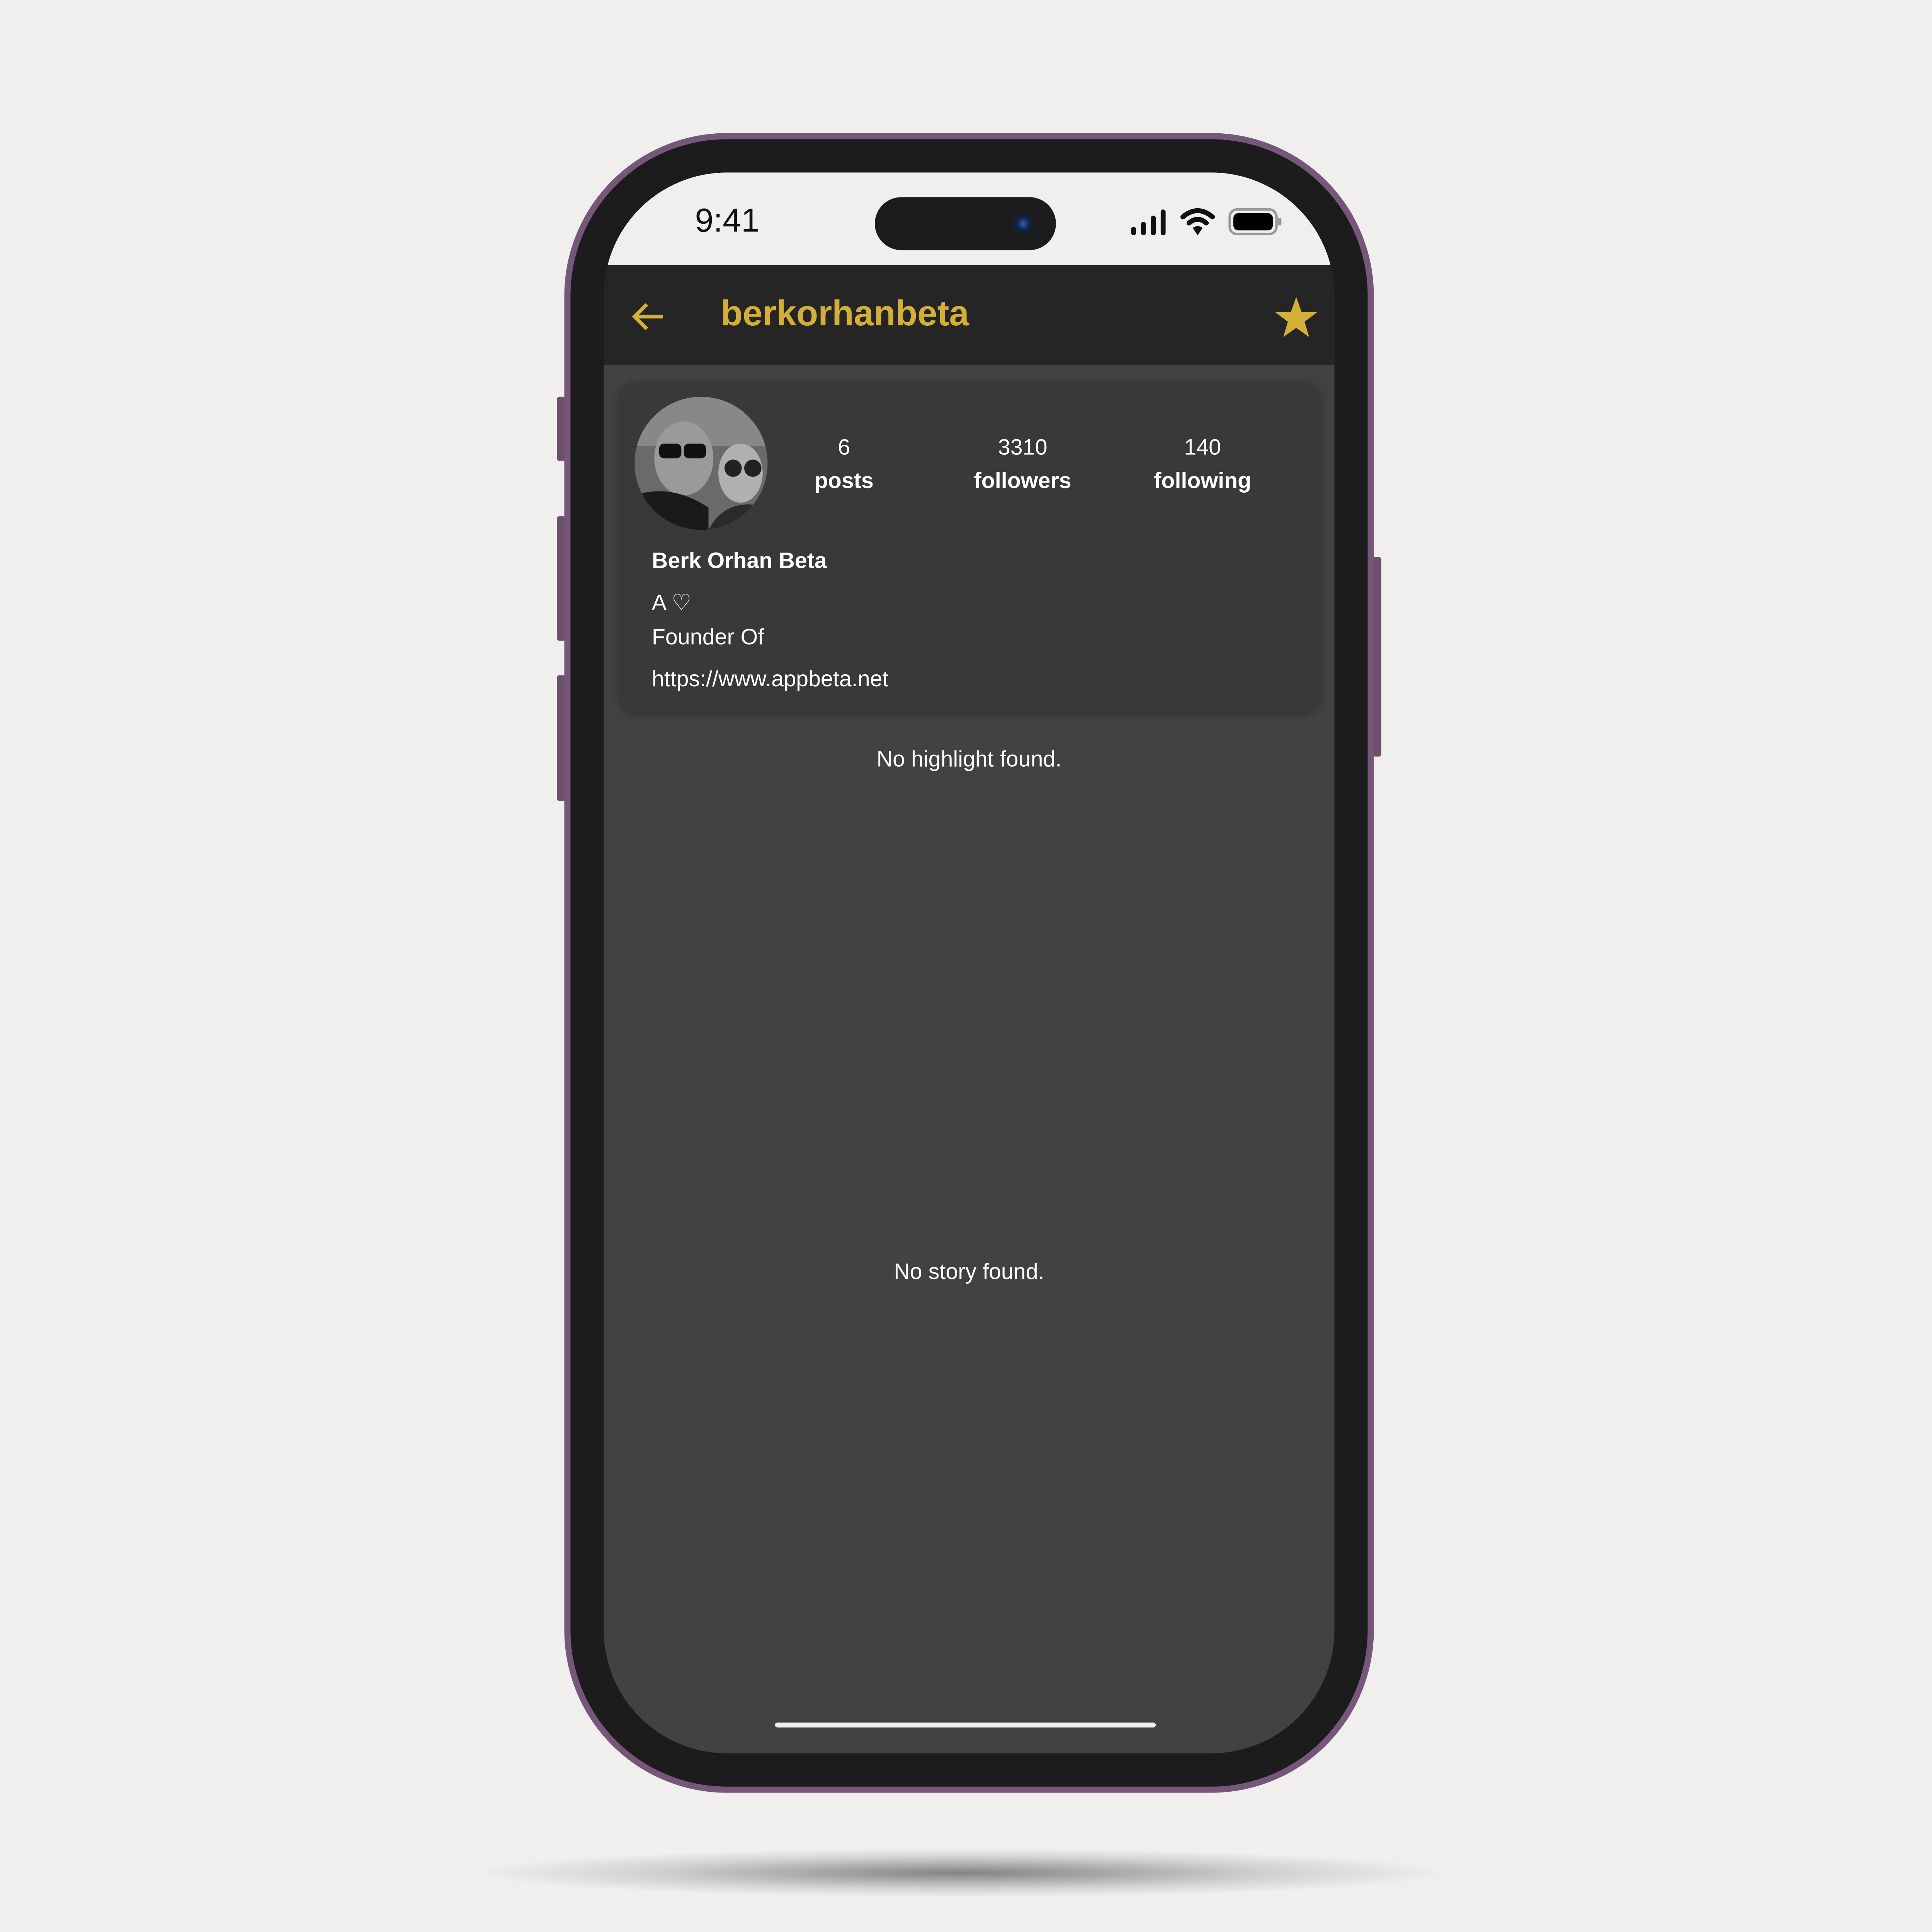 The image size is (1932, 1932). What do you see at coordinates (969, 759) in the screenshot?
I see `highlights-empty-message: No highlight found.` at bounding box center [969, 759].